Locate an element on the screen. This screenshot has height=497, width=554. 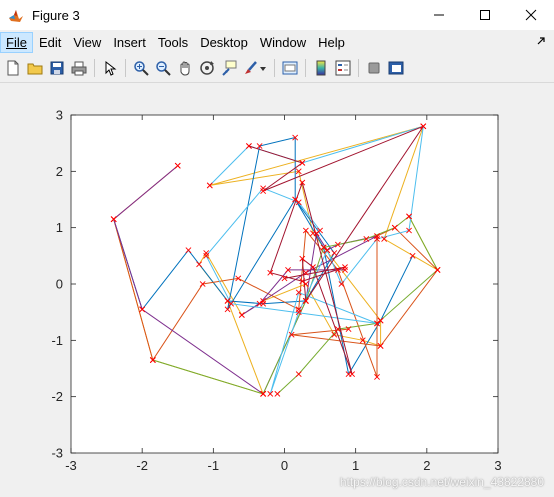
menu-desktop-label: Desktop is located at coordinates (224, 42).